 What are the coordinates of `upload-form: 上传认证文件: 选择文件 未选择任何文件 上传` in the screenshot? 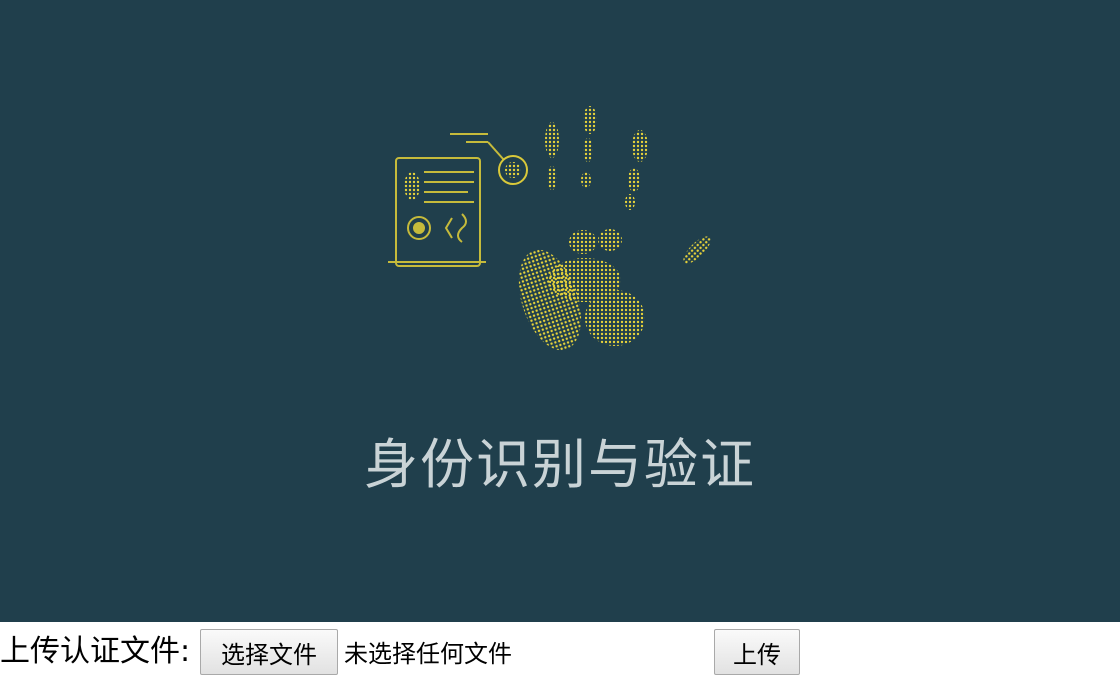 It's located at (560, 654).